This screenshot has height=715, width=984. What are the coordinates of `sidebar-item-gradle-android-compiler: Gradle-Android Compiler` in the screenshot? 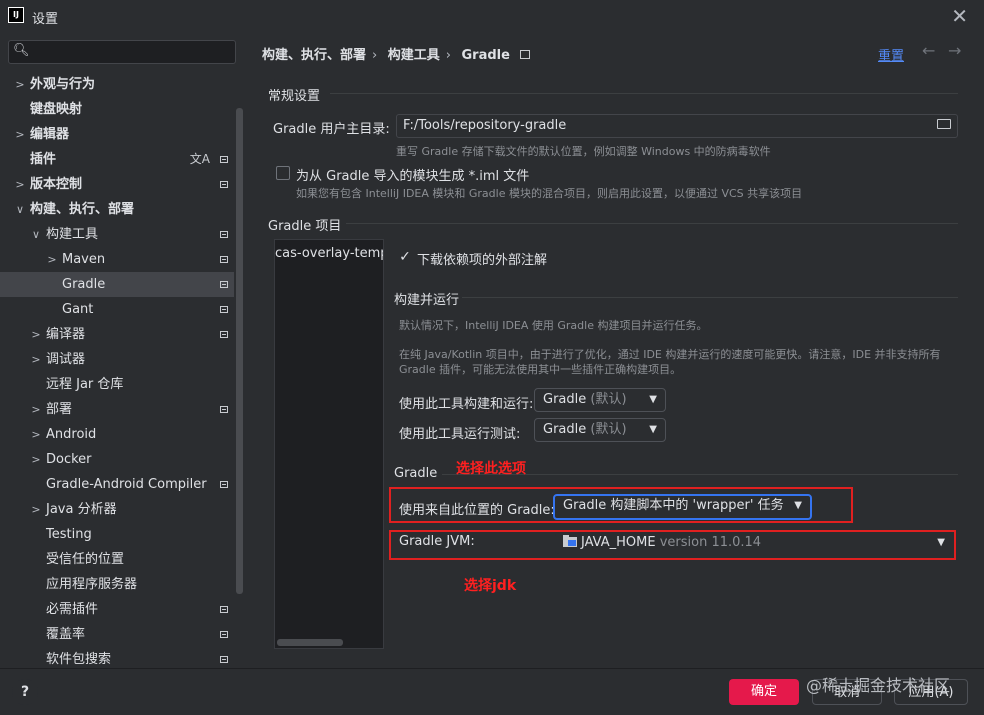 It's located at (117, 484).